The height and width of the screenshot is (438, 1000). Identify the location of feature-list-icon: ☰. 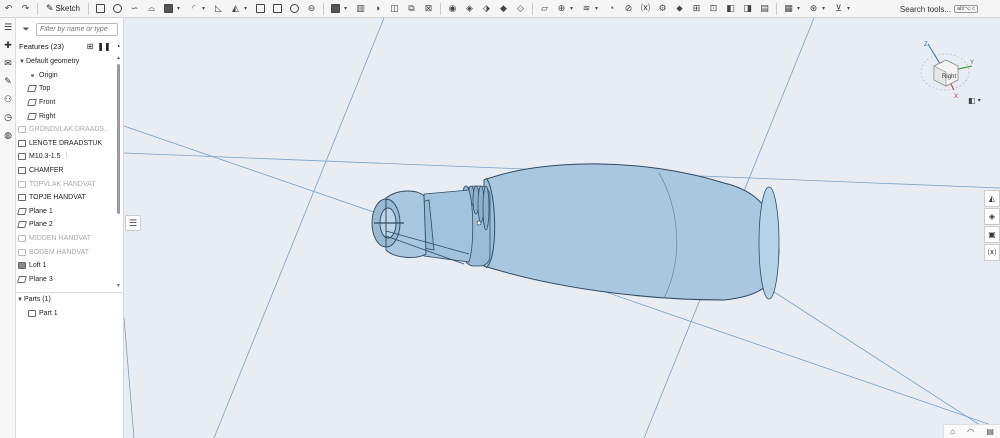
(8, 27).